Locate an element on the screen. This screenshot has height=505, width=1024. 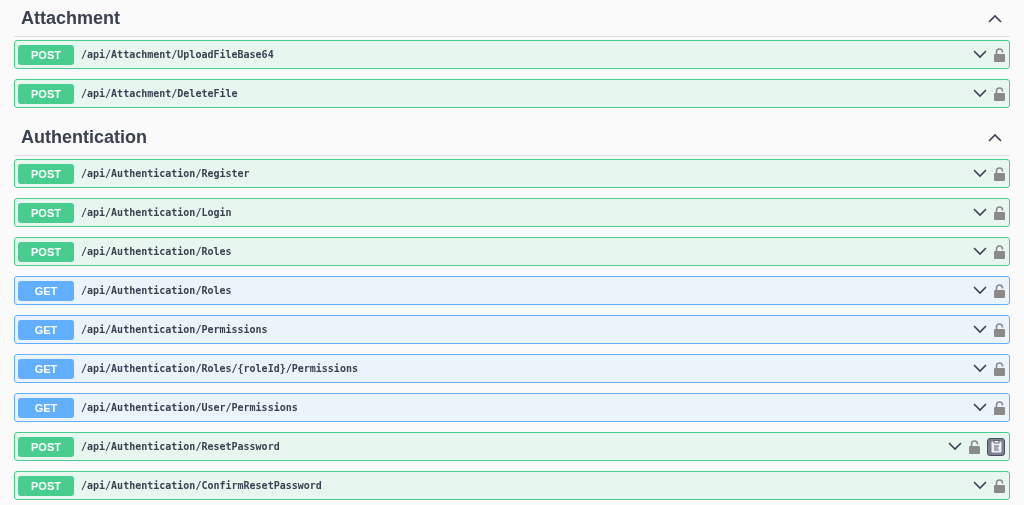
clipboard-icon is located at coordinates (996, 446).